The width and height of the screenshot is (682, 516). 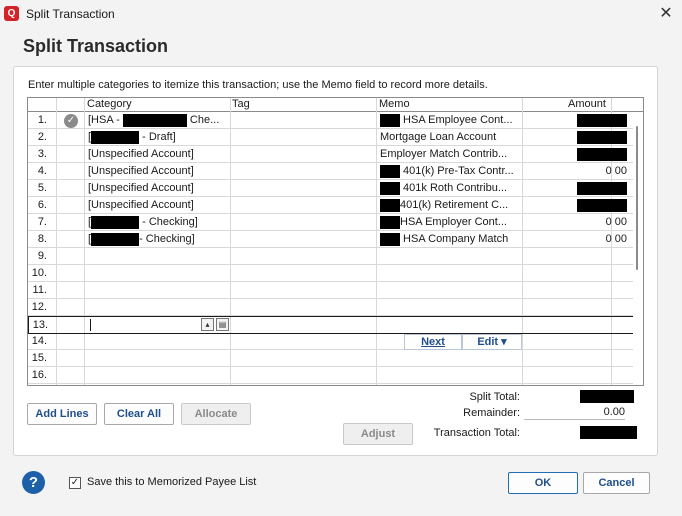 I want to click on table-row: 15., so click(x=335, y=358).